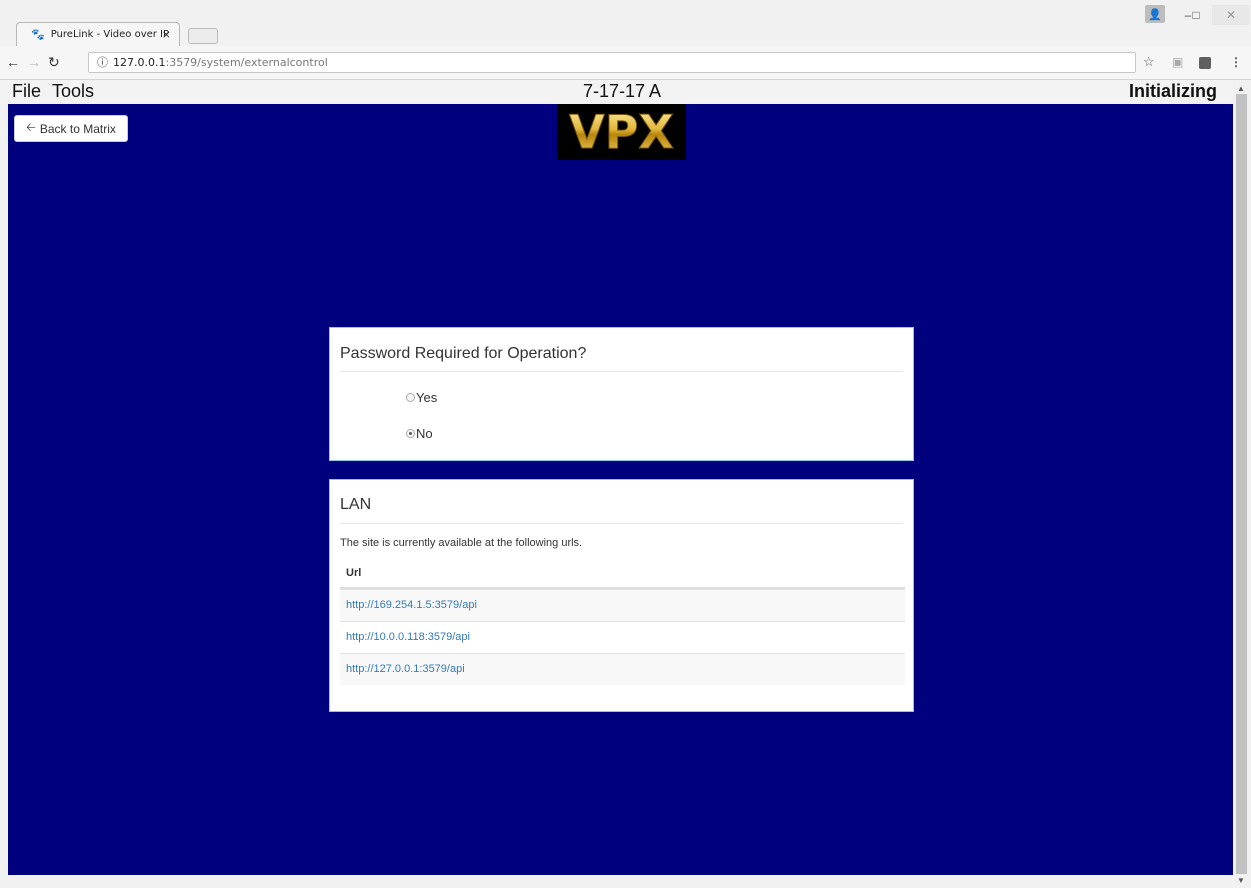 The image size is (1251, 888). I want to click on password-no-label: No, so click(424, 433).